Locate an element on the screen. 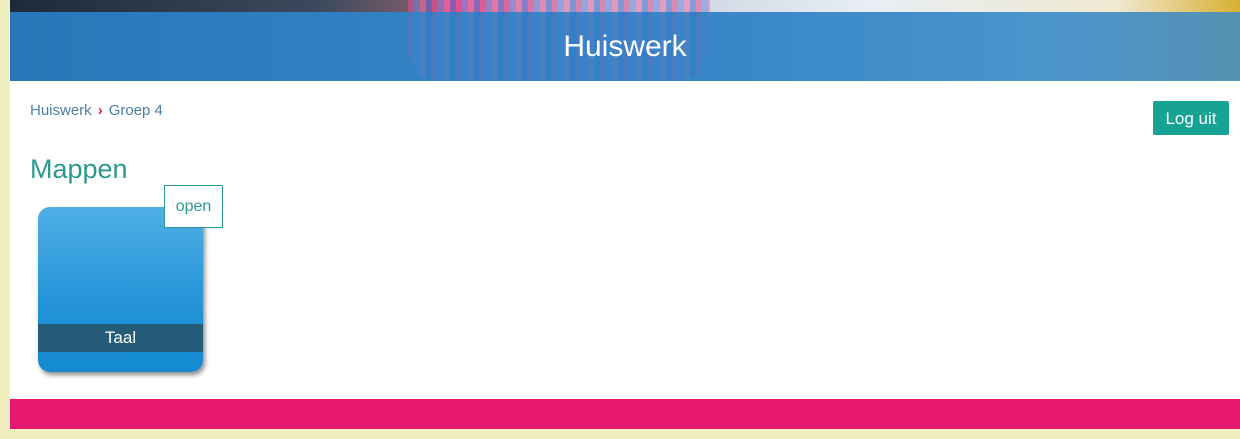  section-title-mappen: Mappen is located at coordinates (79, 169).